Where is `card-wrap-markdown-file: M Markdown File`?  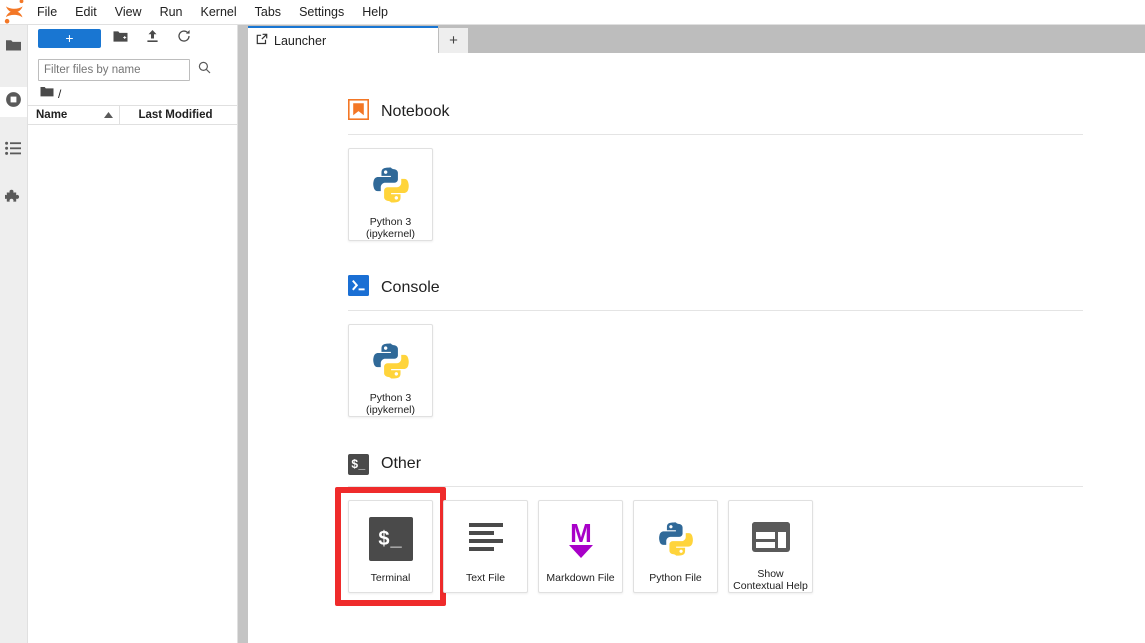
card-wrap-markdown-file: M Markdown File is located at coordinates (580, 546).